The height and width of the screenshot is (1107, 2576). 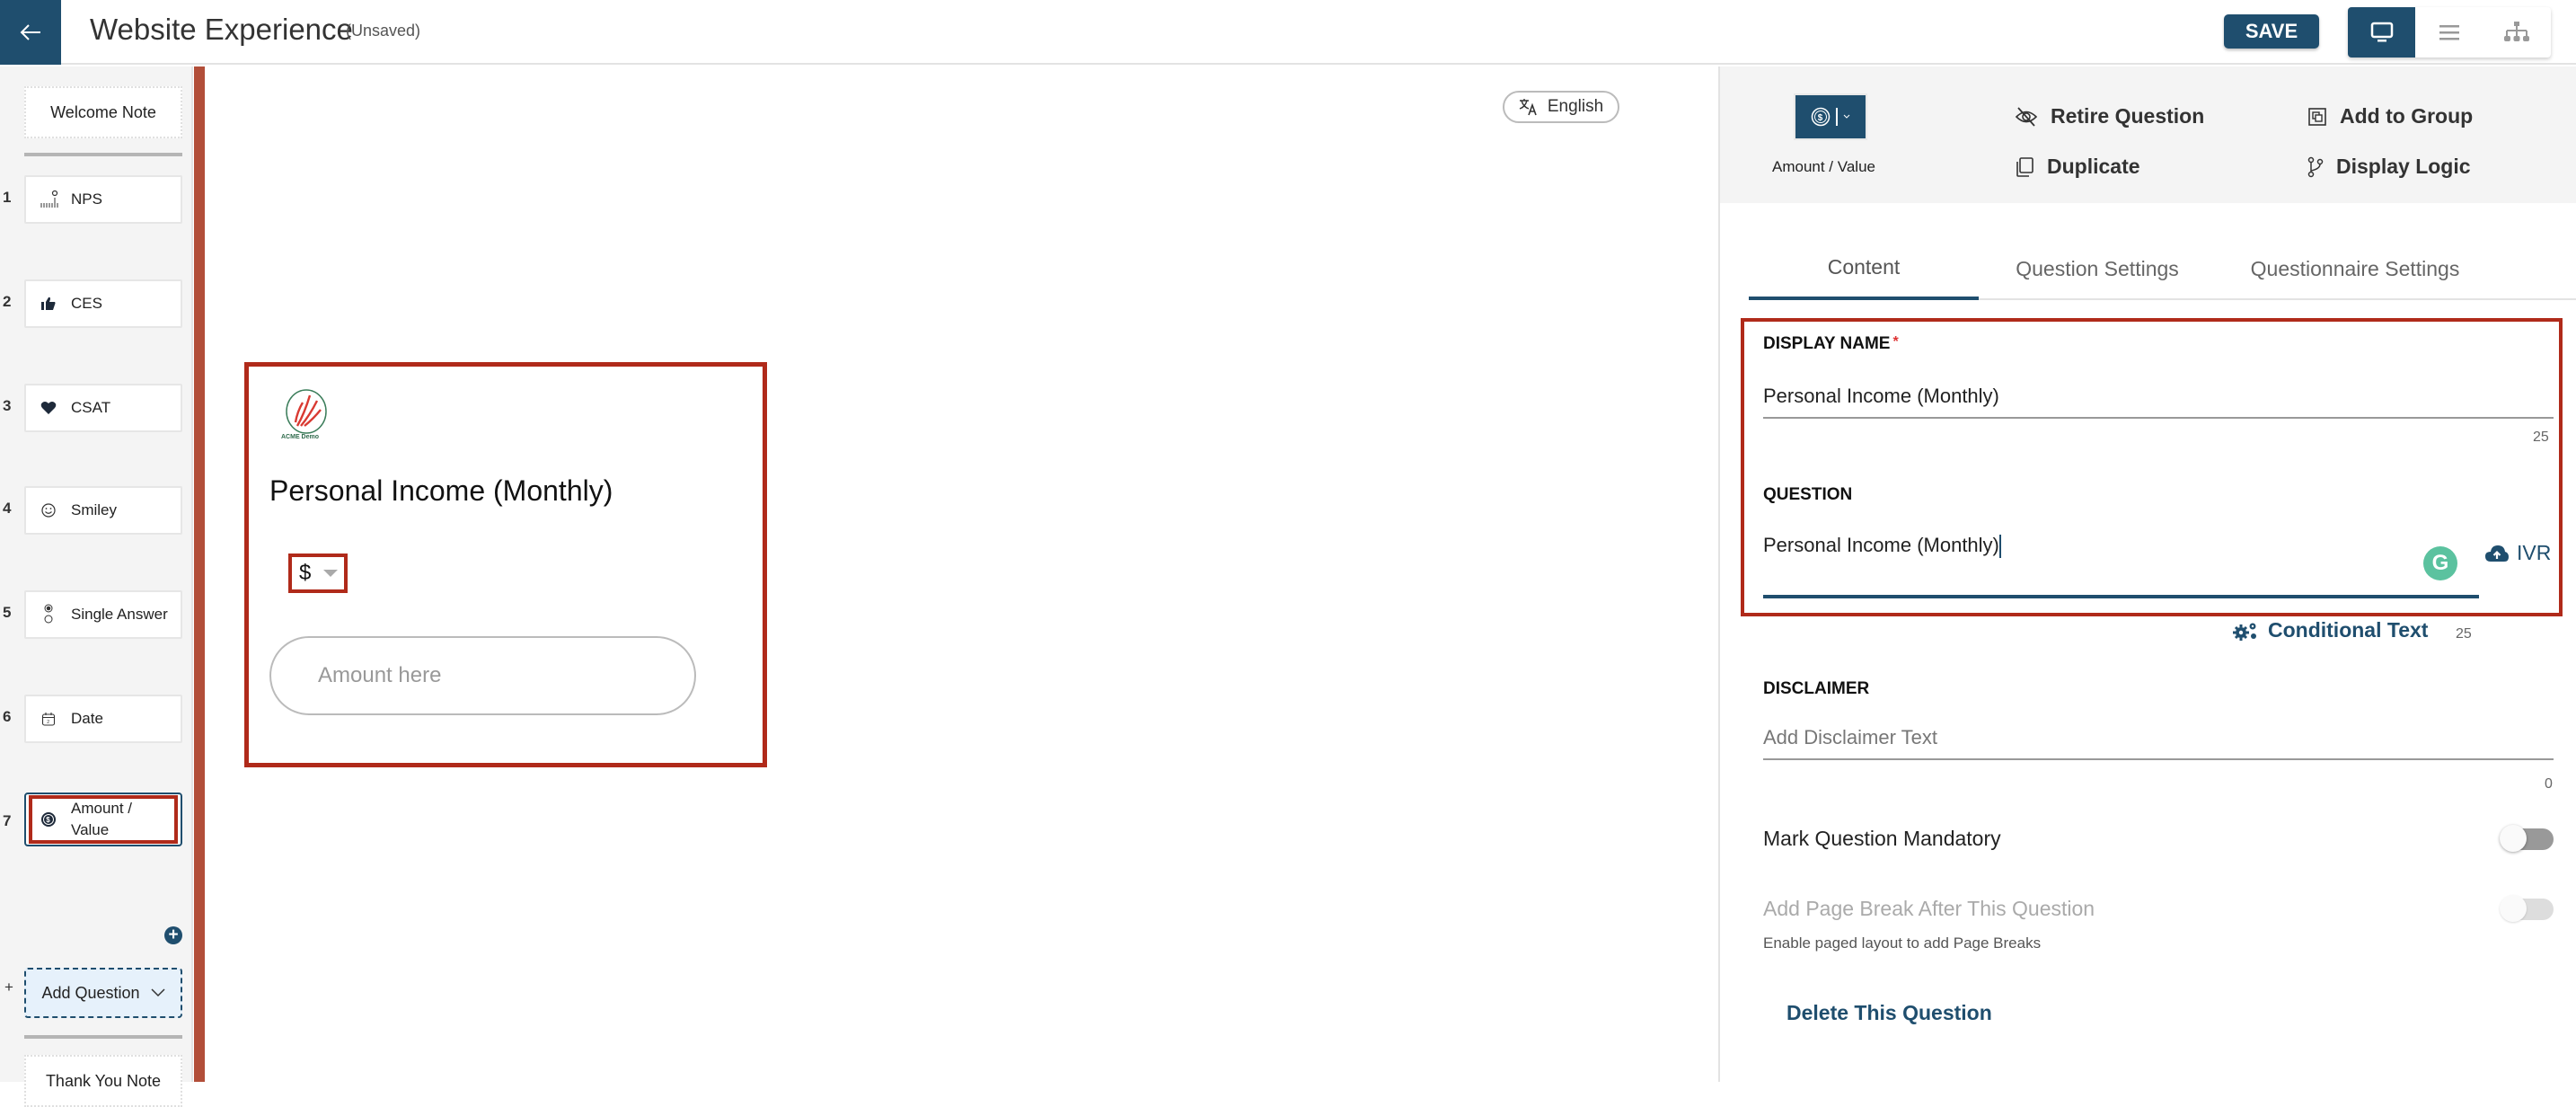 What do you see at coordinates (2497, 553) in the screenshot?
I see `cloud-upload-icon` at bounding box center [2497, 553].